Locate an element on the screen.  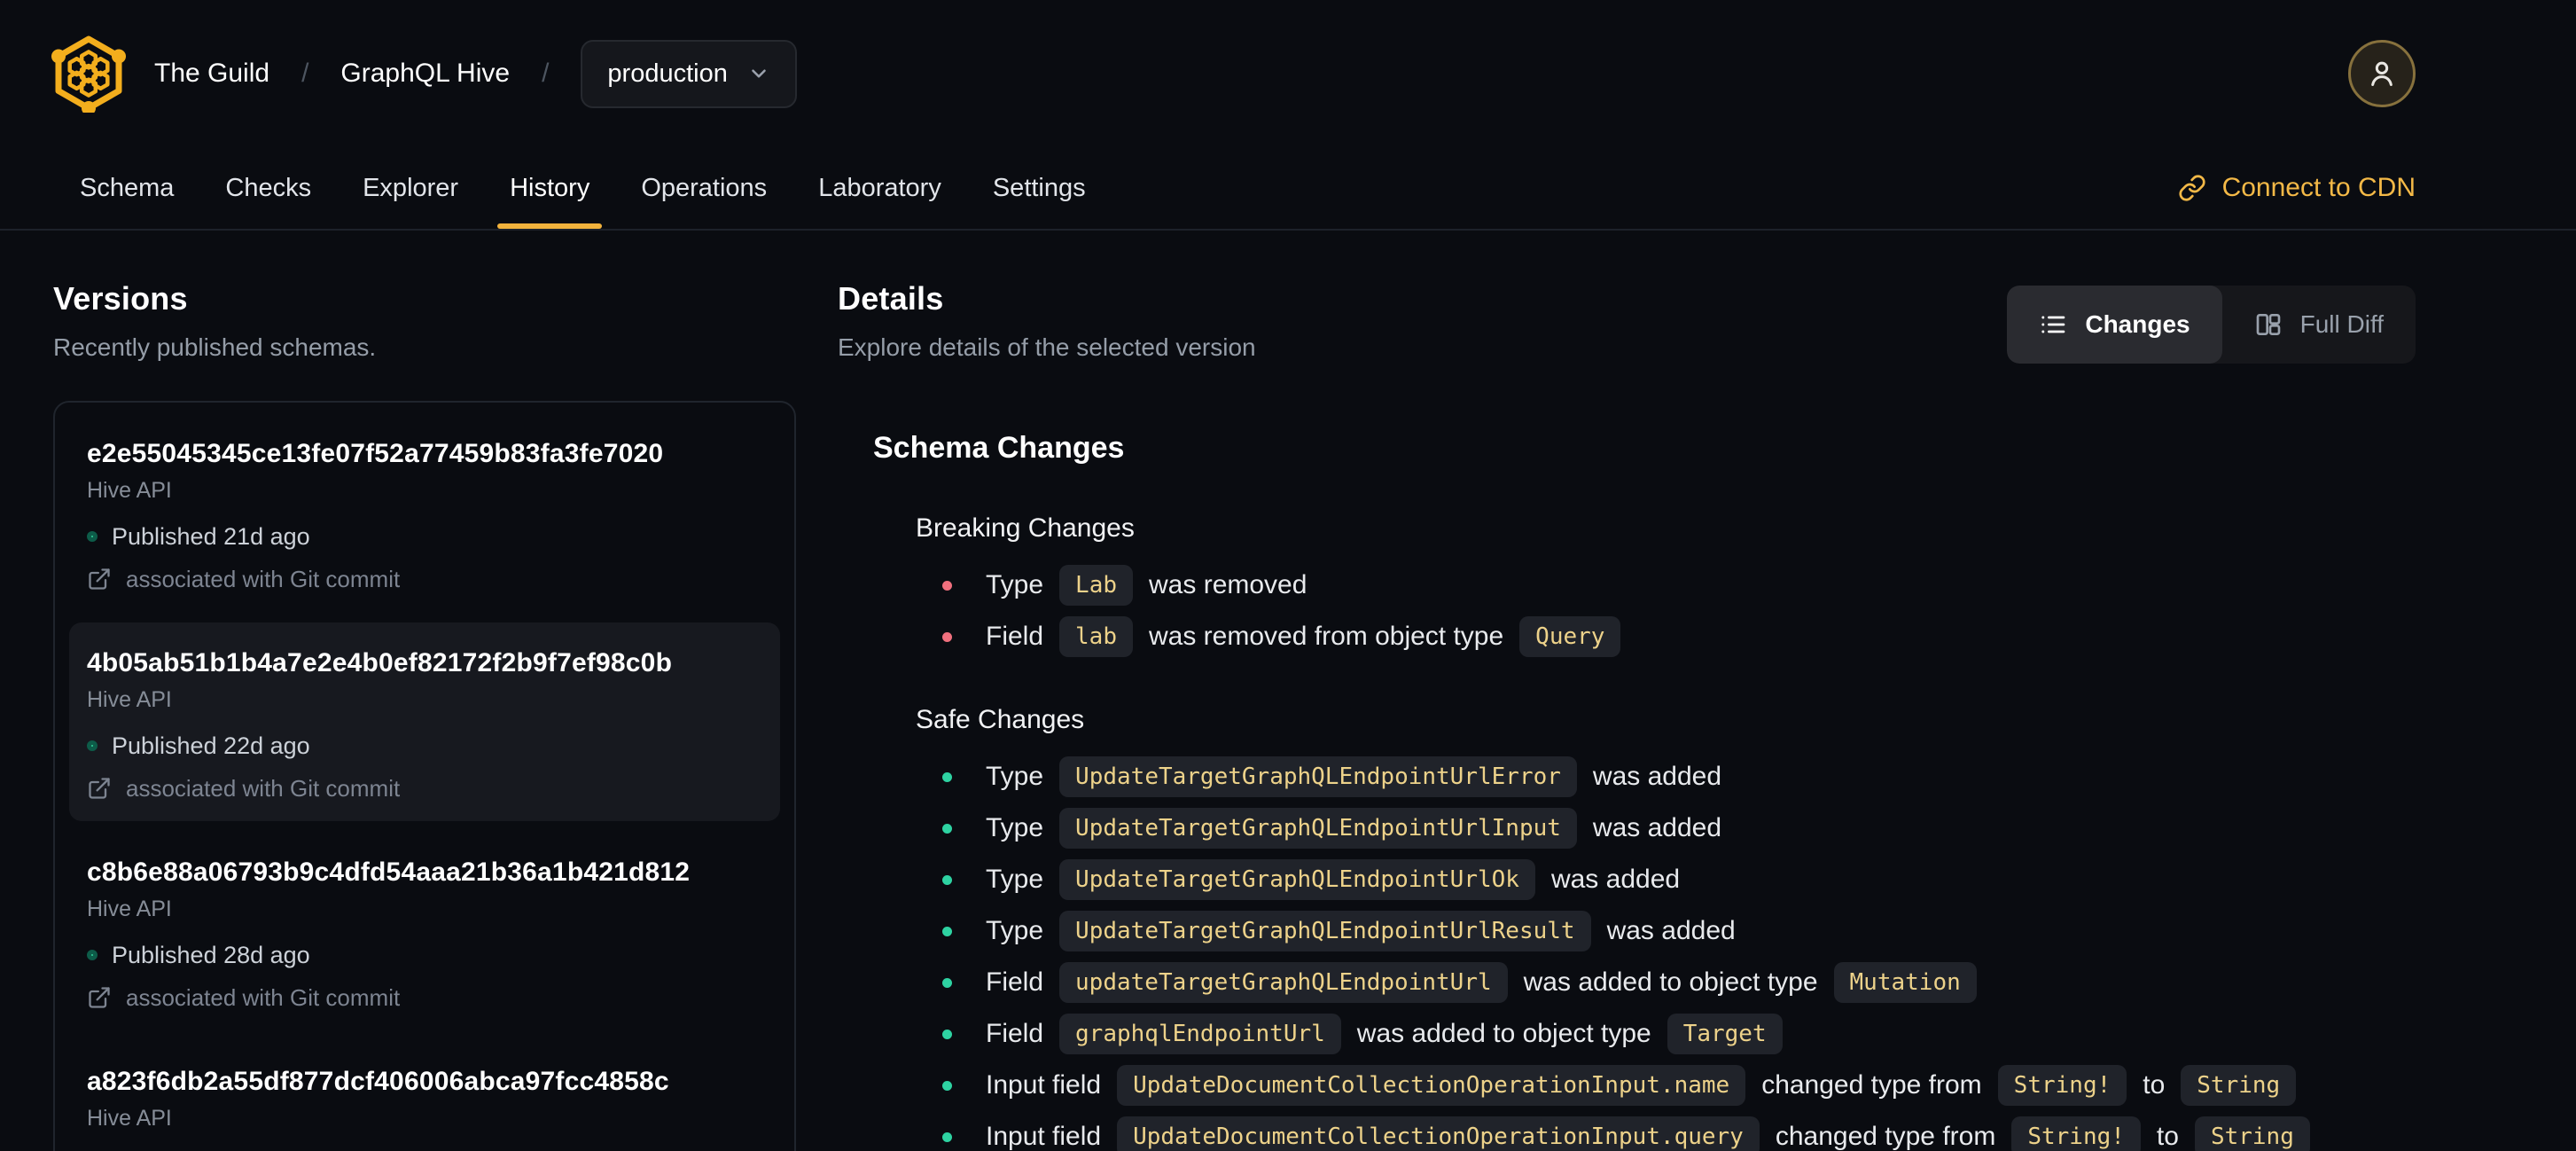
breadcrumb-org: The Guild is located at coordinates (211, 74).